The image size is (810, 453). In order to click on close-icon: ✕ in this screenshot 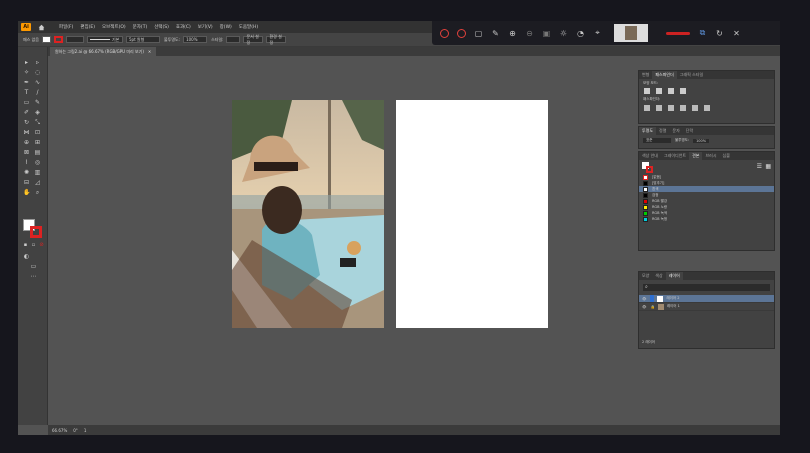, I will do `click(736, 33)`.